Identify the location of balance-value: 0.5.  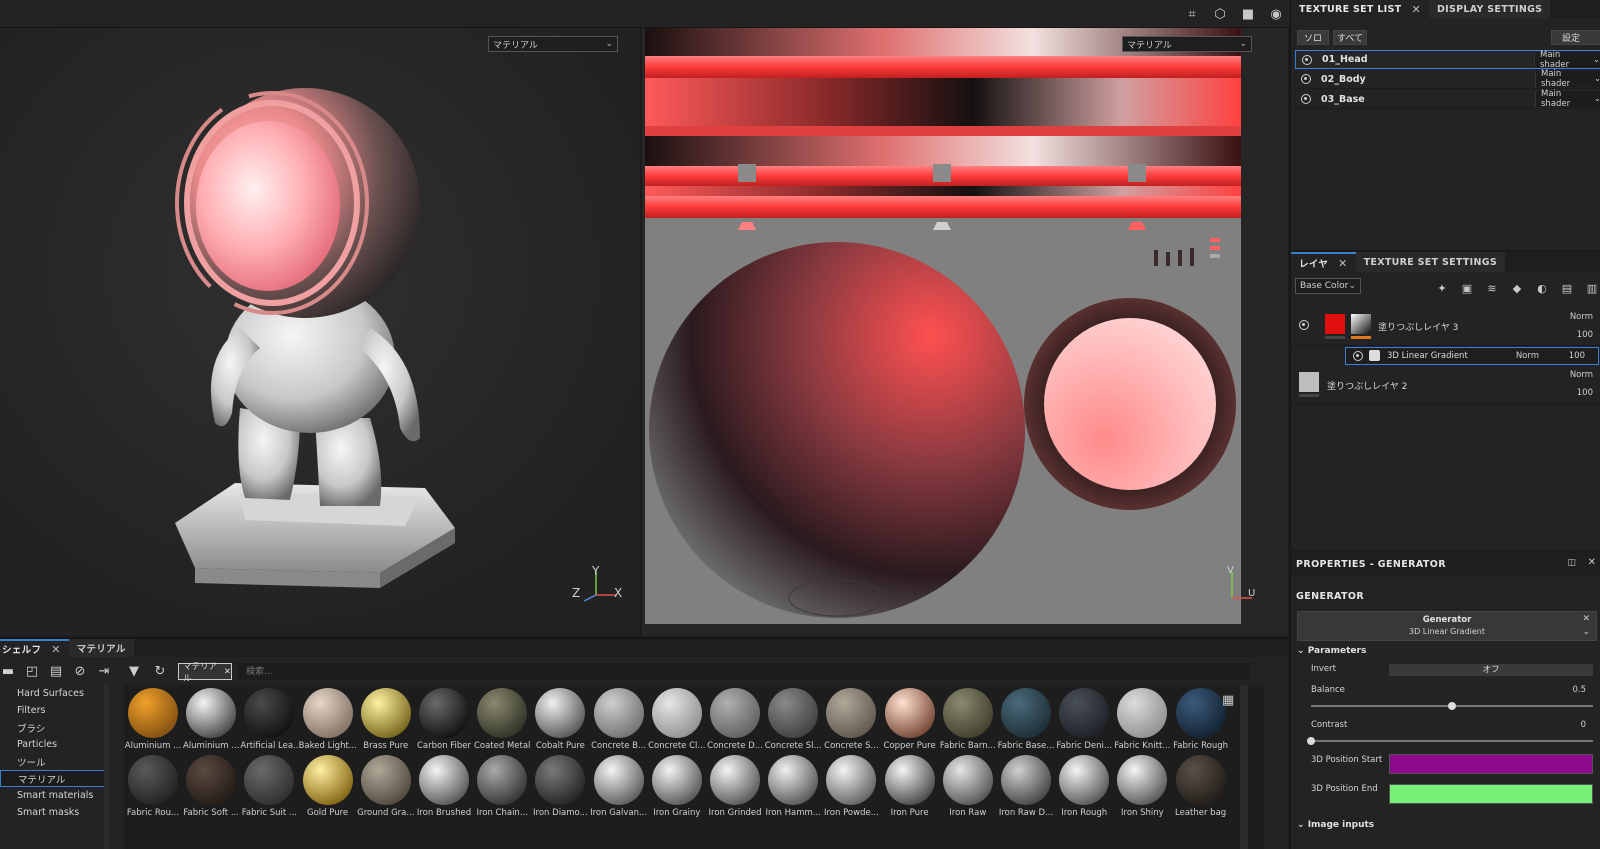
(1579, 690).